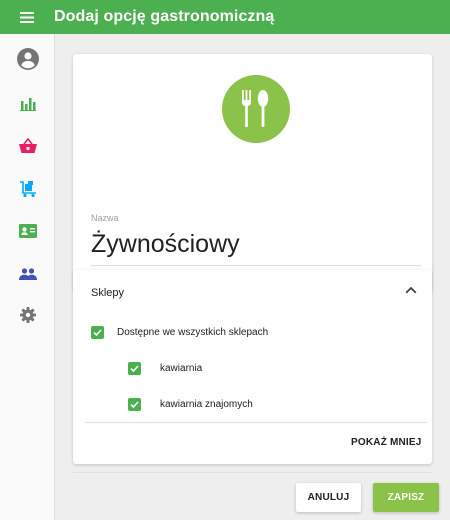 Image resolution: width=450 pixels, height=520 pixels. I want to click on shop-label: kawiarnia znajomych, so click(206, 404).